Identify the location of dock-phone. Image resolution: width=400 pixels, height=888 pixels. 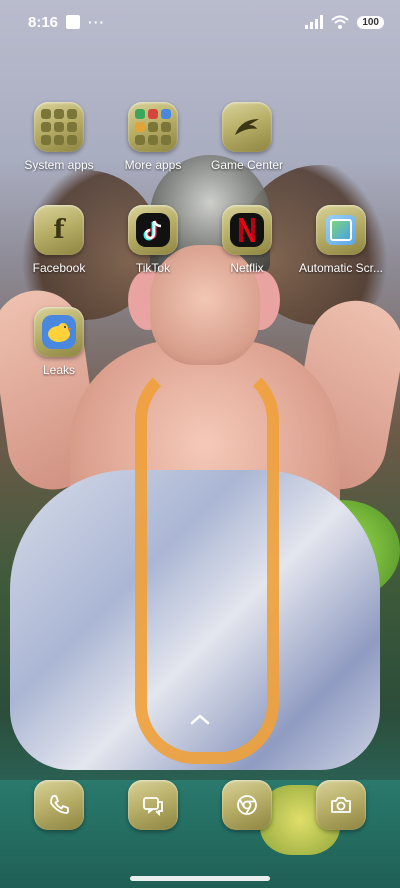
(59, 805).